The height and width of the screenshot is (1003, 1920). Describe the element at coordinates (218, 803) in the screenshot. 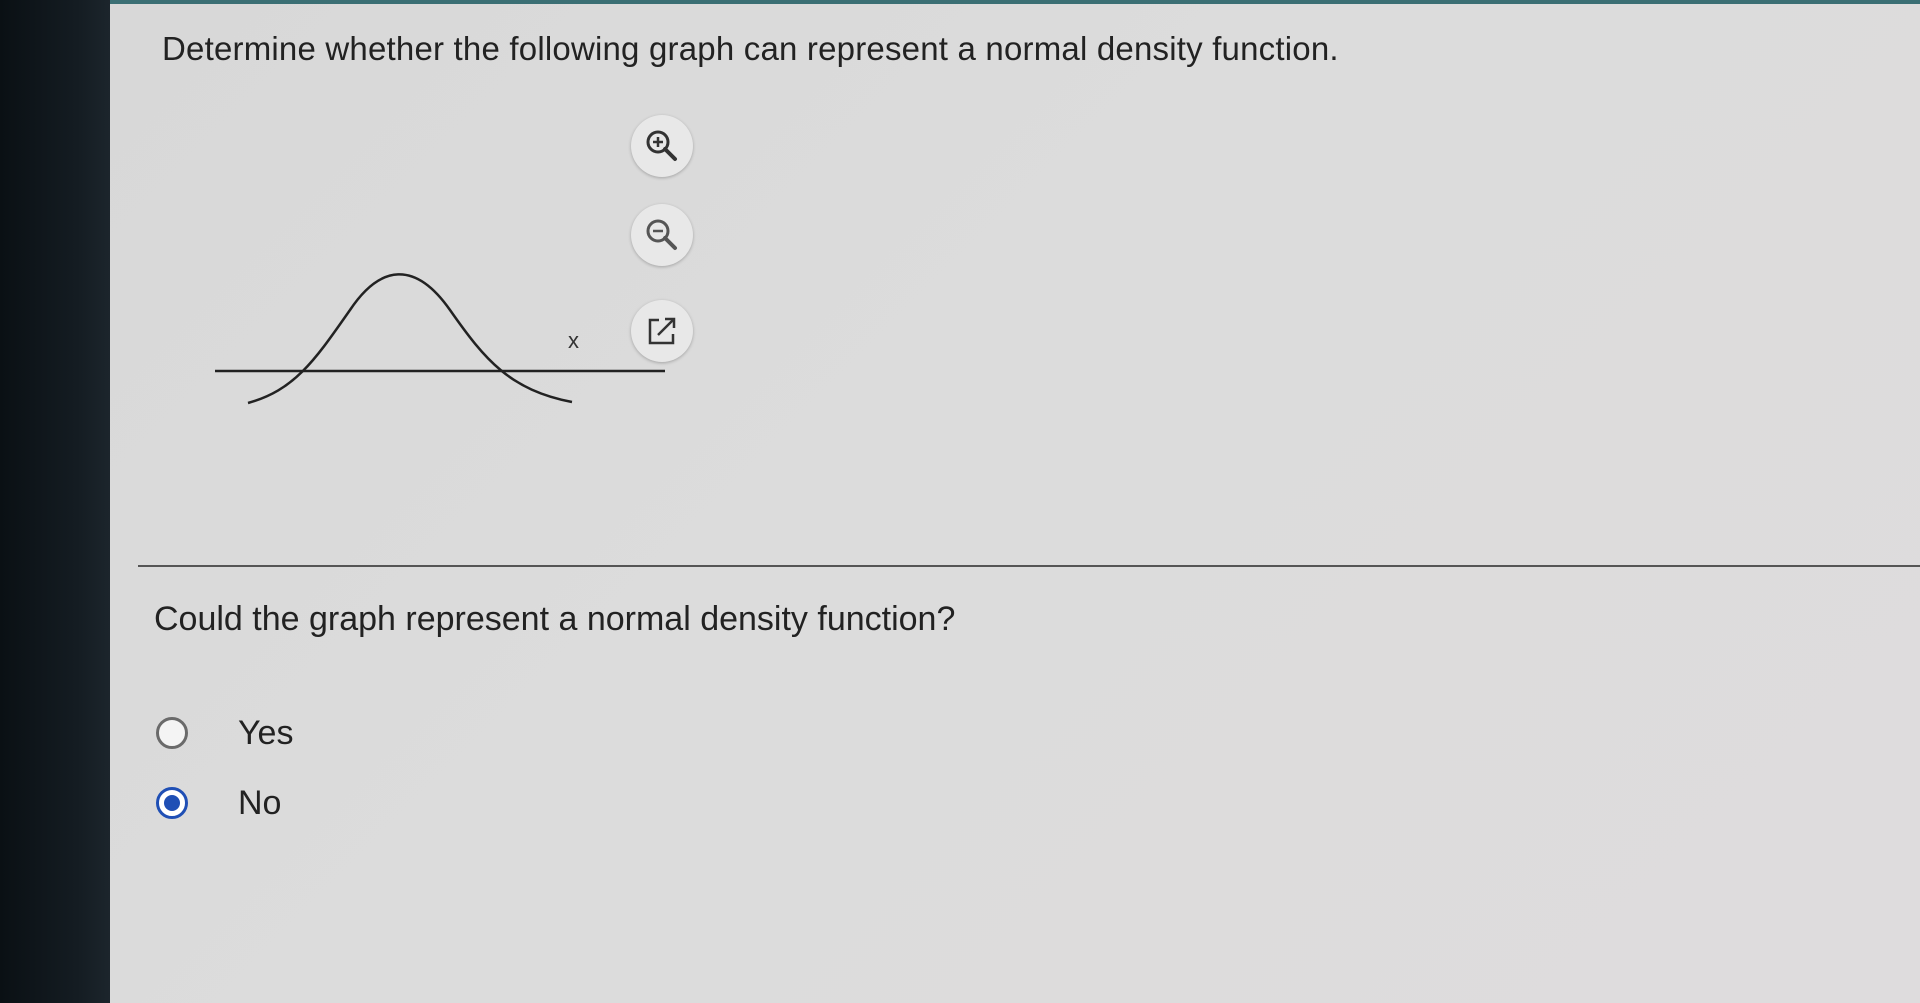

I see `option-no: No` at that location.